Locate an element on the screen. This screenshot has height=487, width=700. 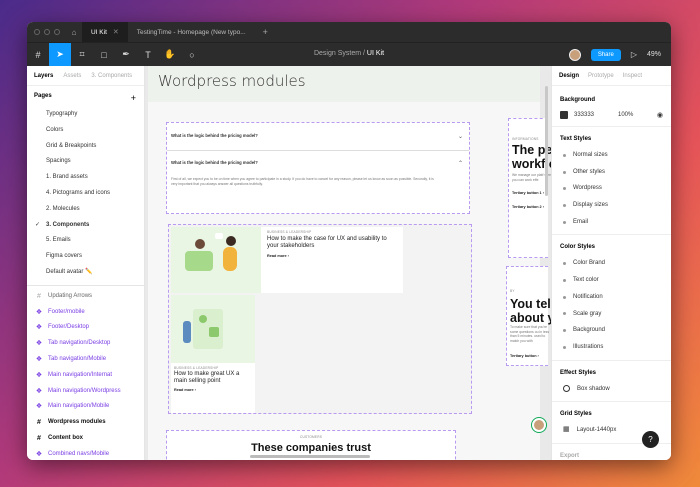
tab-design: Design is located at coordinates (569, 76).